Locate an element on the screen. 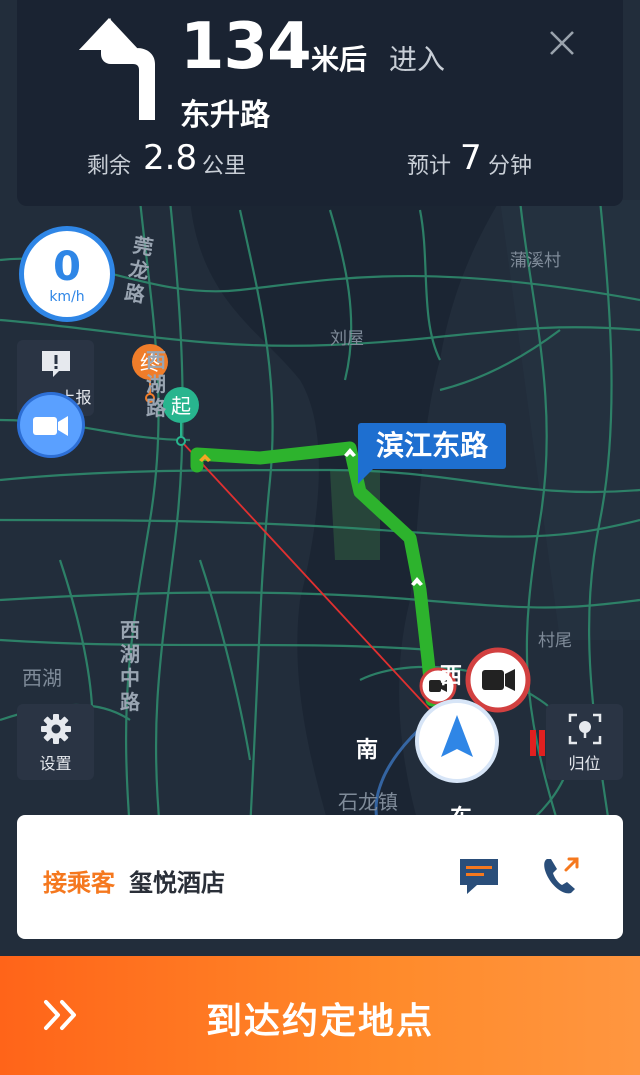  recenter-button: 归位 is located at coordinates (584, 742).